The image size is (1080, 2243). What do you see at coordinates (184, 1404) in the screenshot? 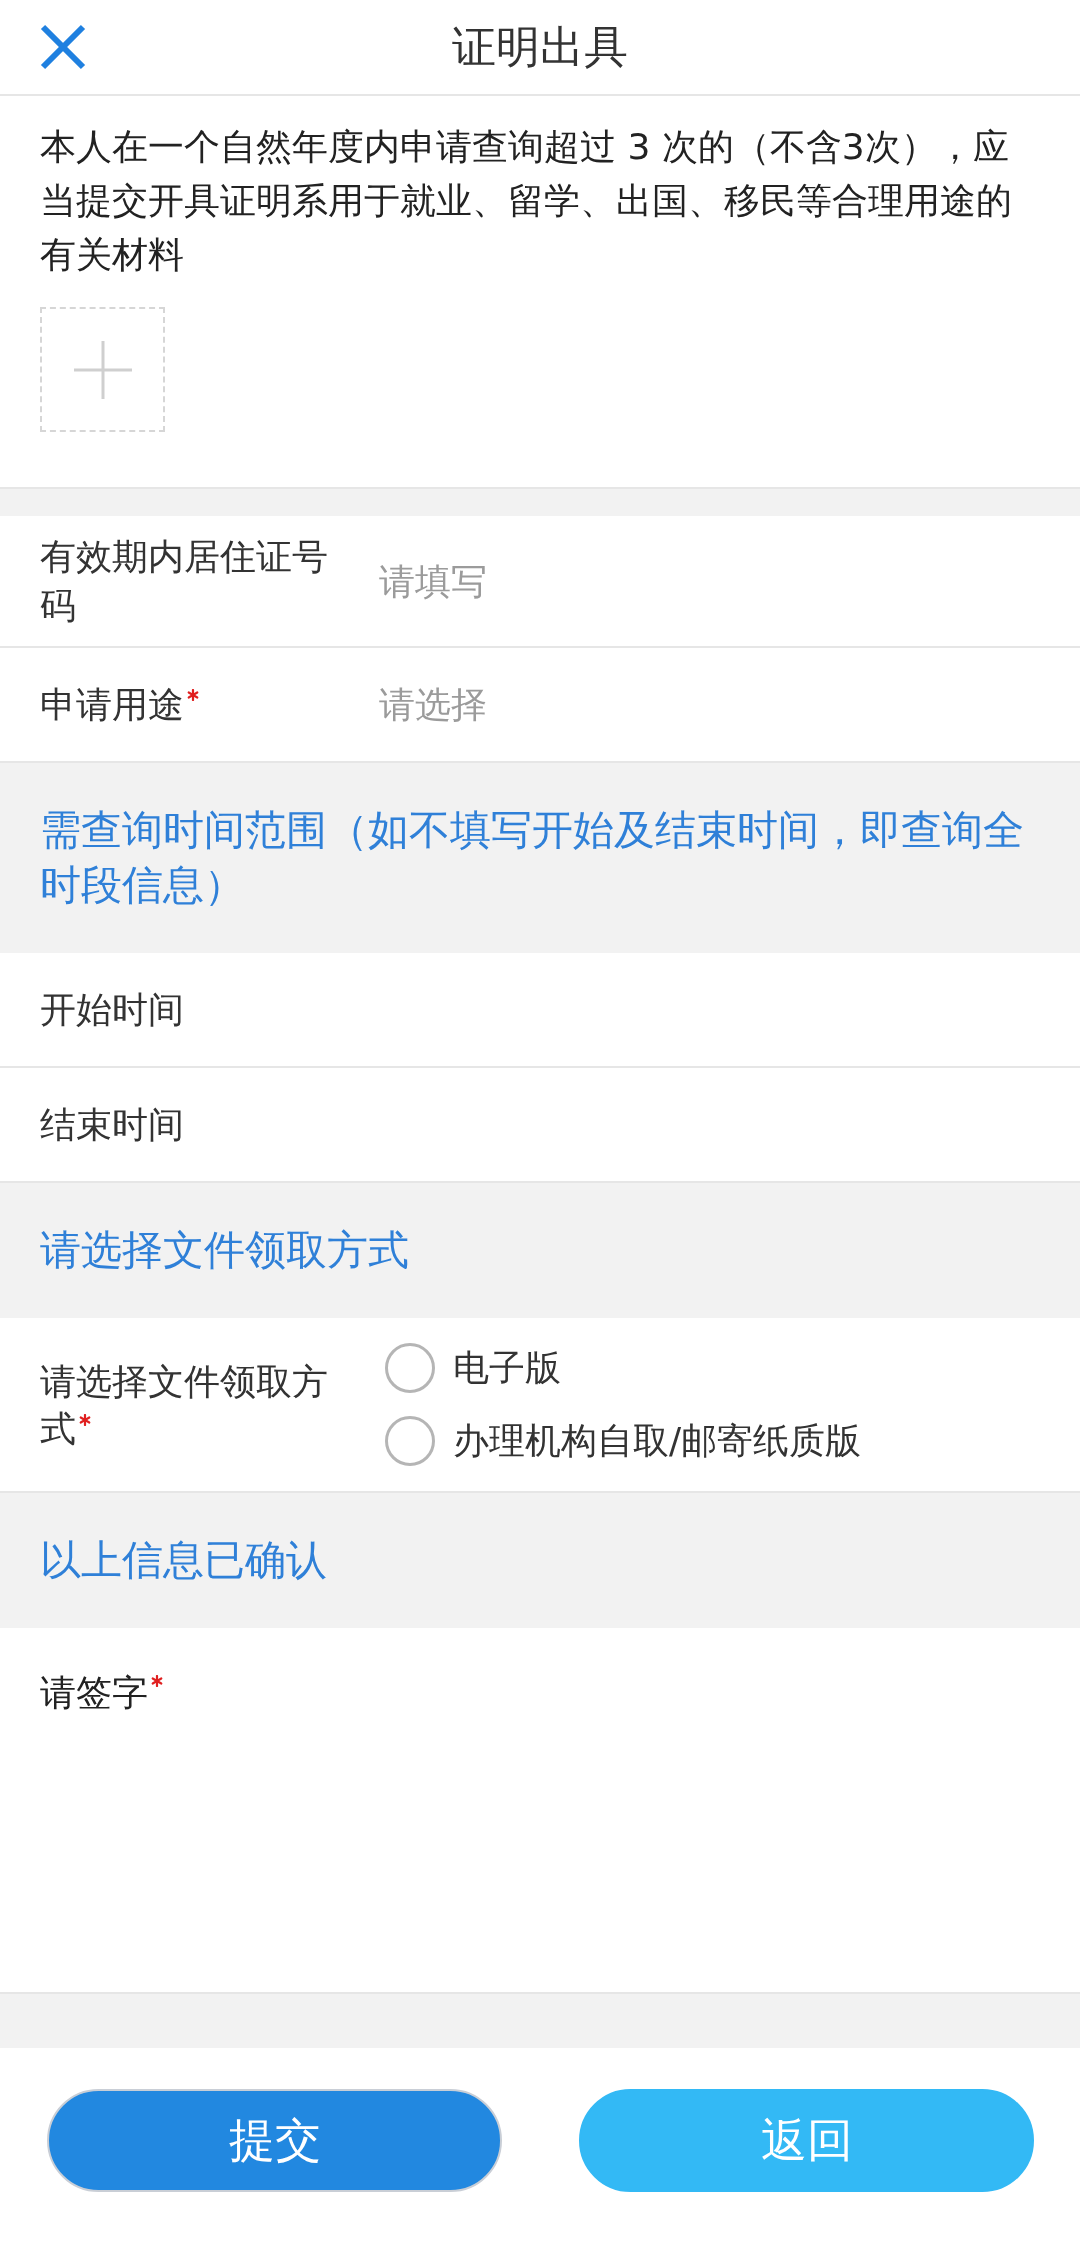
I see `field-label: 请选择文件领取方式` at bounding box center [184, 1404].